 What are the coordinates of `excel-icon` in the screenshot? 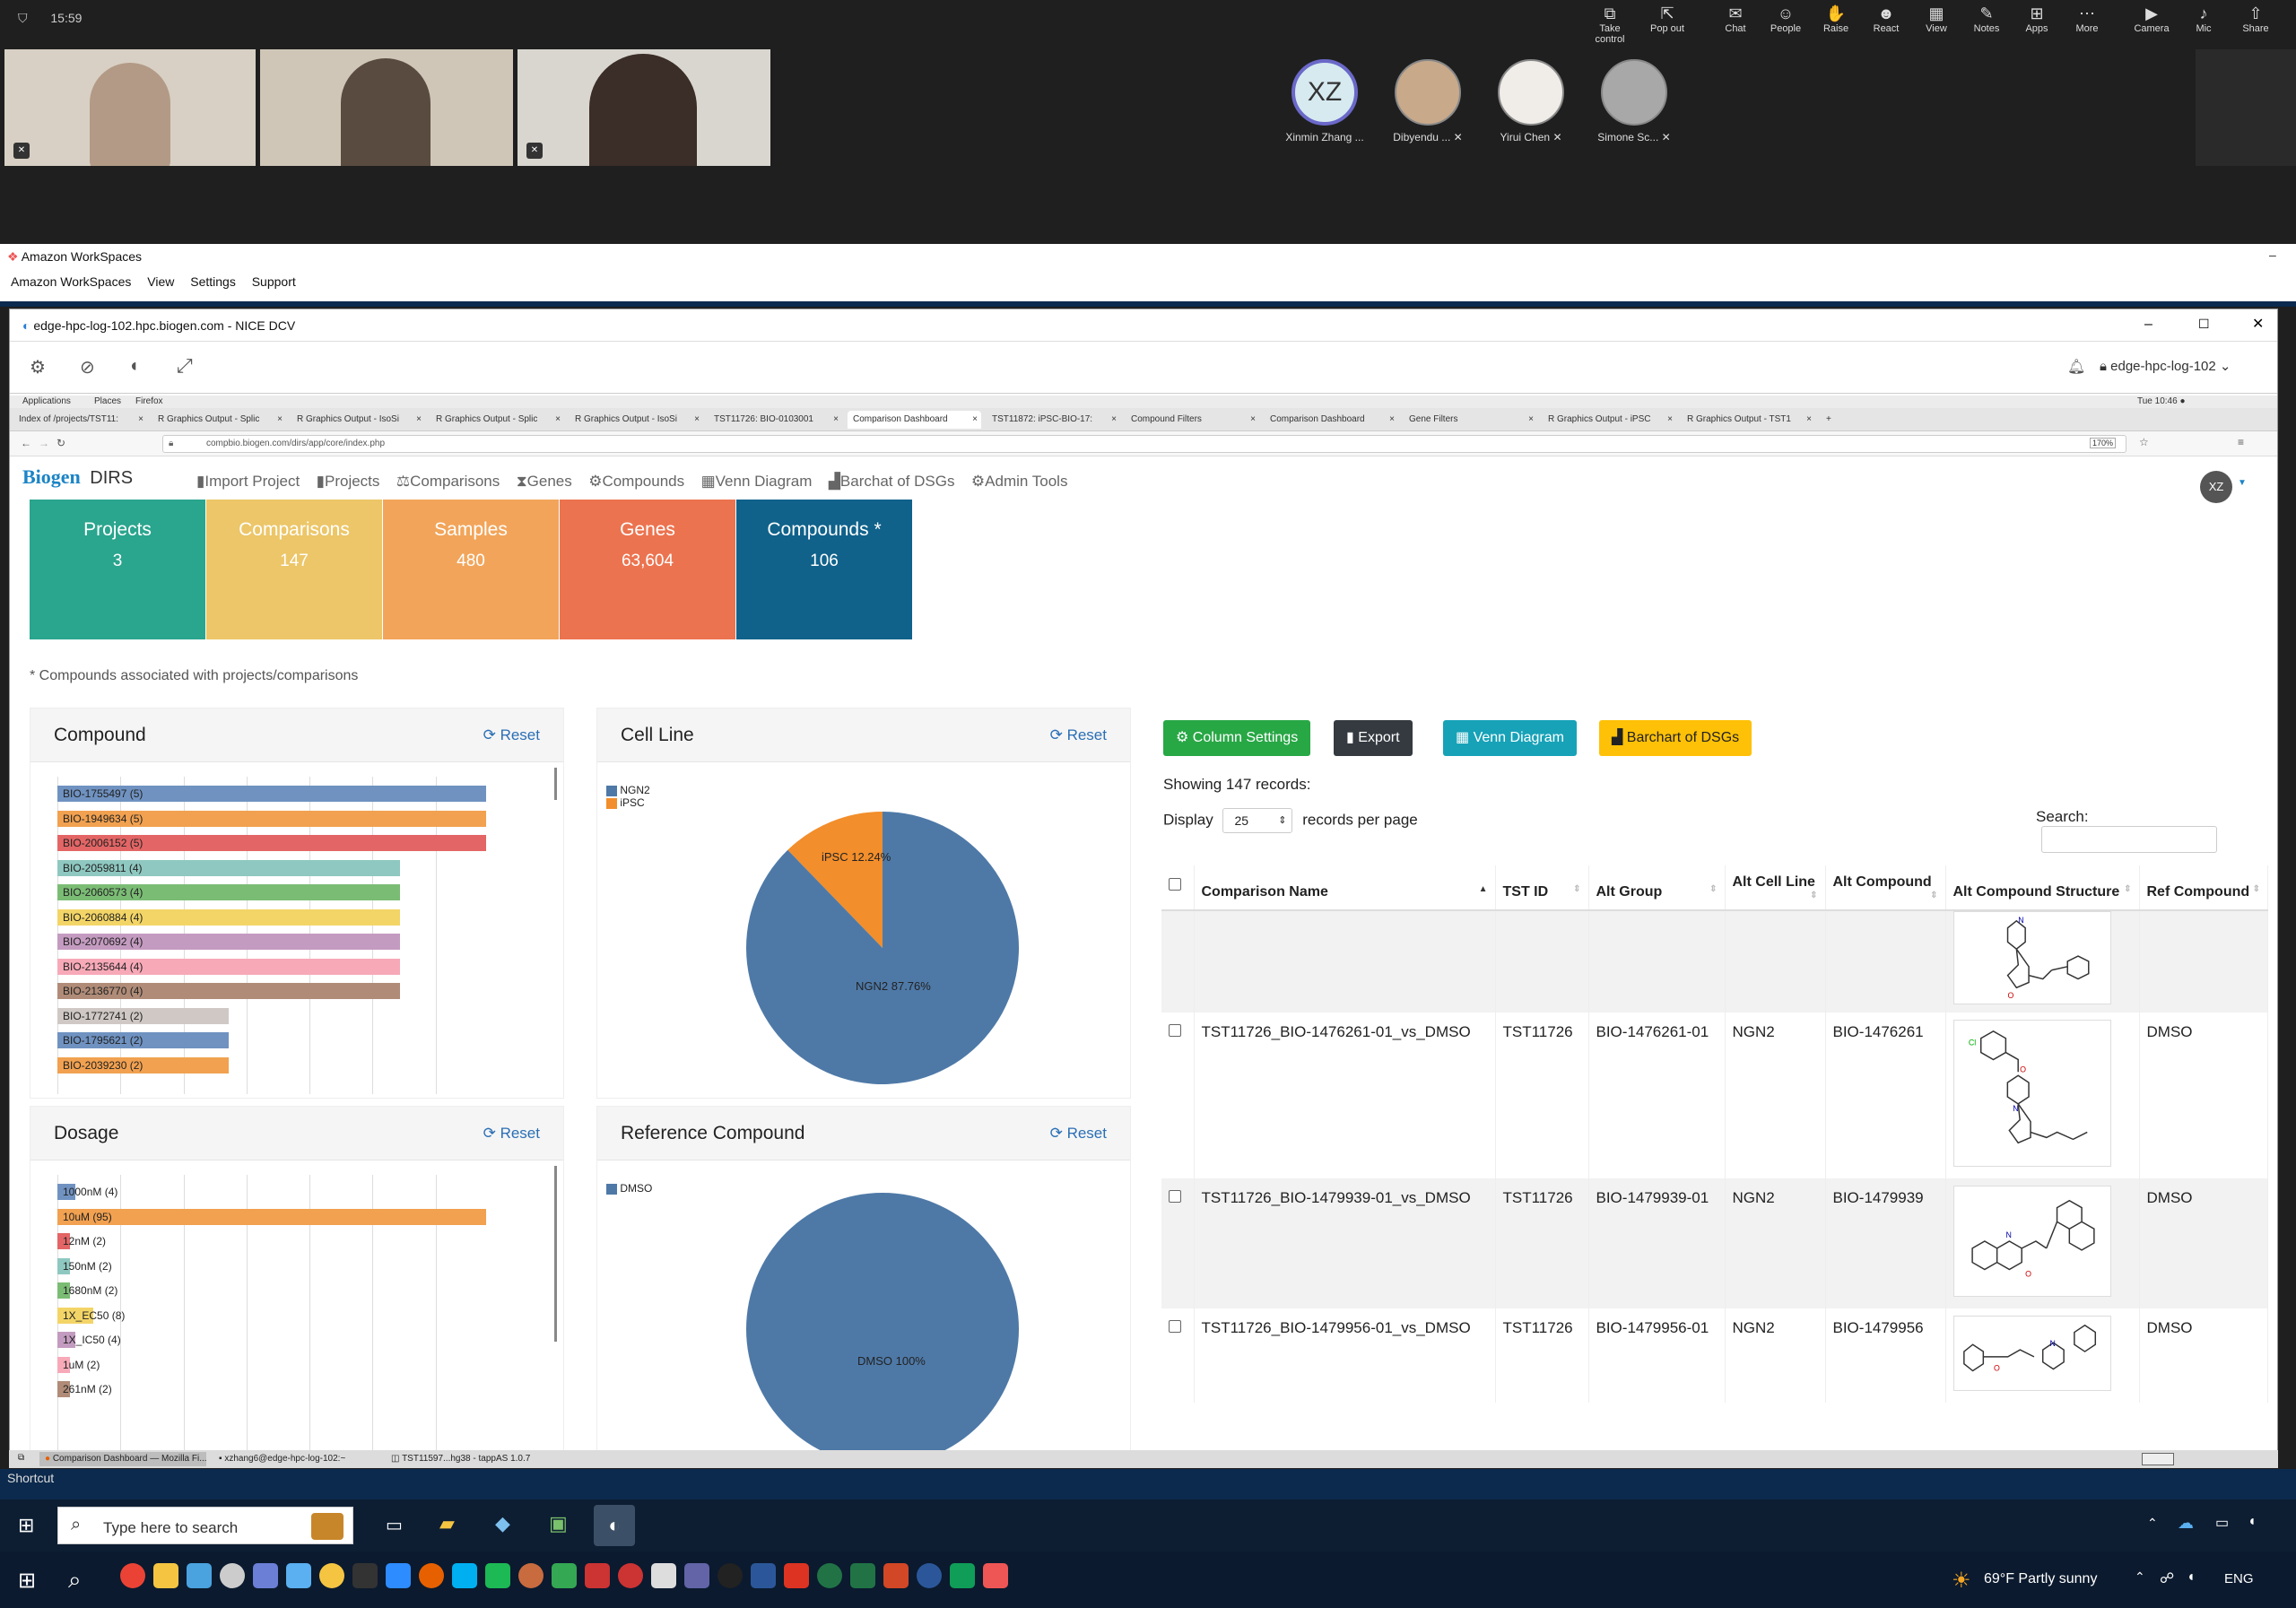 It's located at (862, 1576).